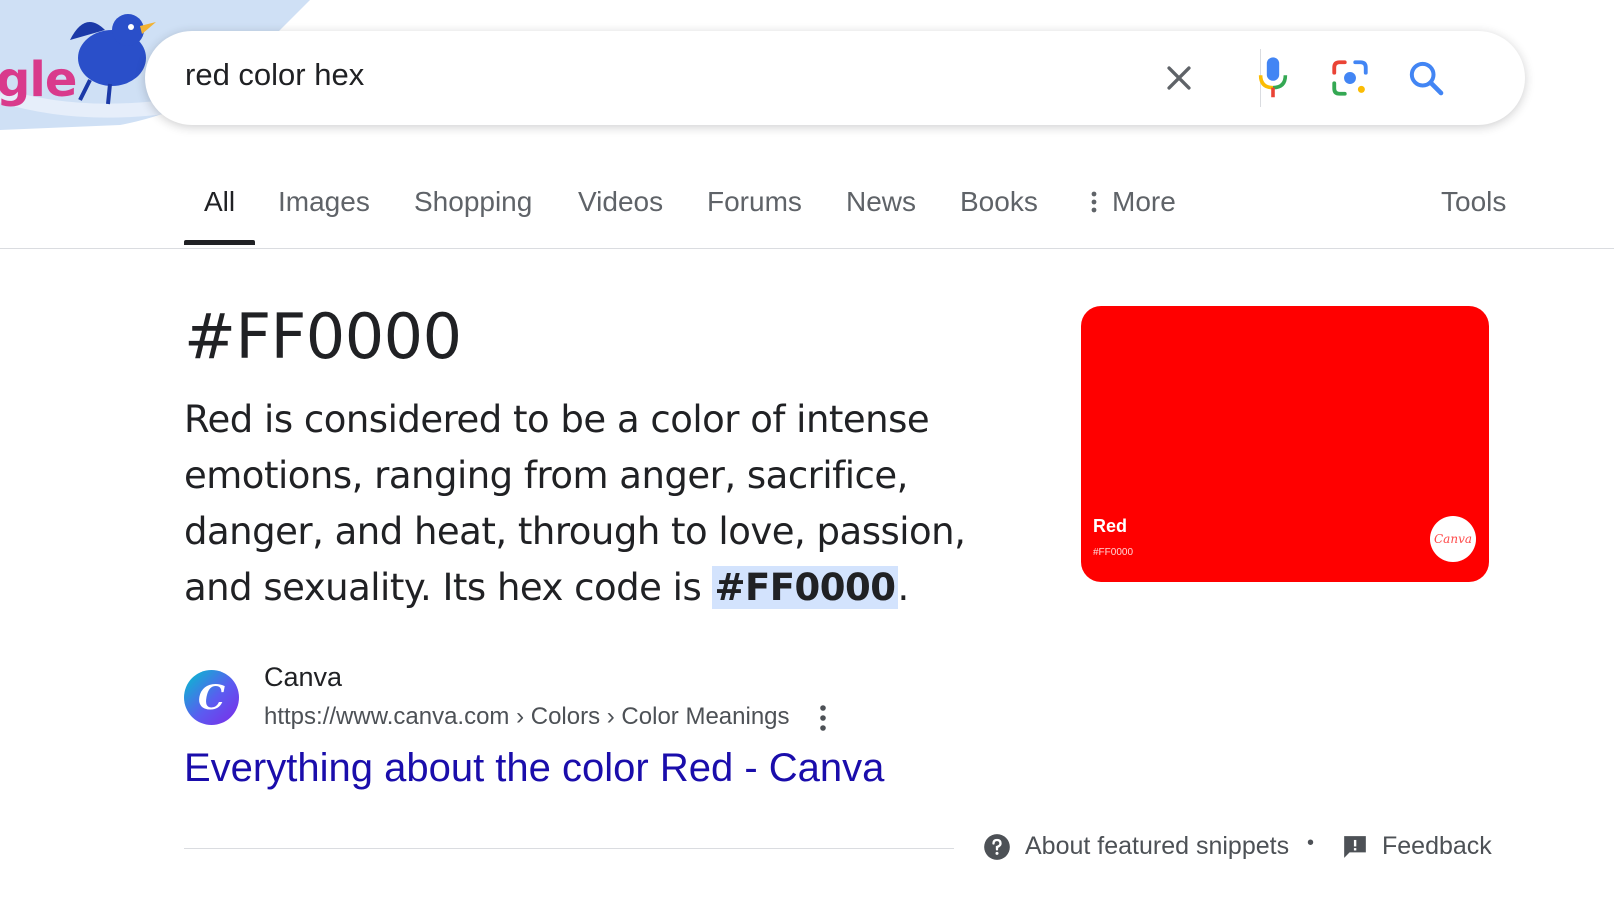  What do you see at coordinates (1355, 846) in the screenshot?
I see `feedback-icon` at bounding box center [1355, 846].